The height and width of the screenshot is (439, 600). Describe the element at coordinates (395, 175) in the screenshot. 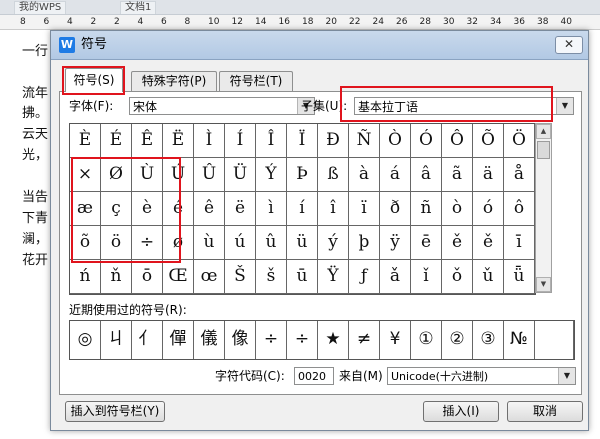

I see `symbol-cell: á` at that location.